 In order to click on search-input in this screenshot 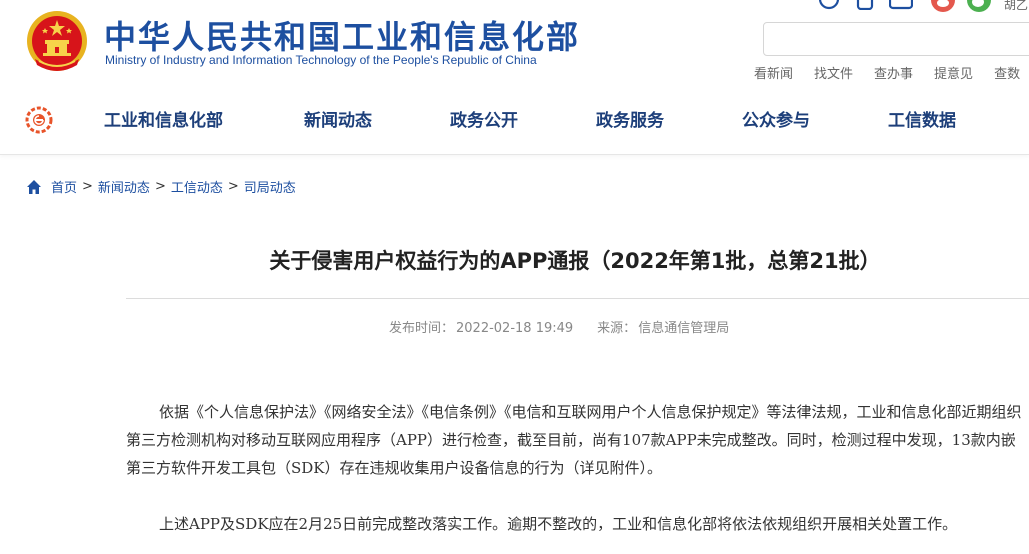, I will do `click(896, 39)`.